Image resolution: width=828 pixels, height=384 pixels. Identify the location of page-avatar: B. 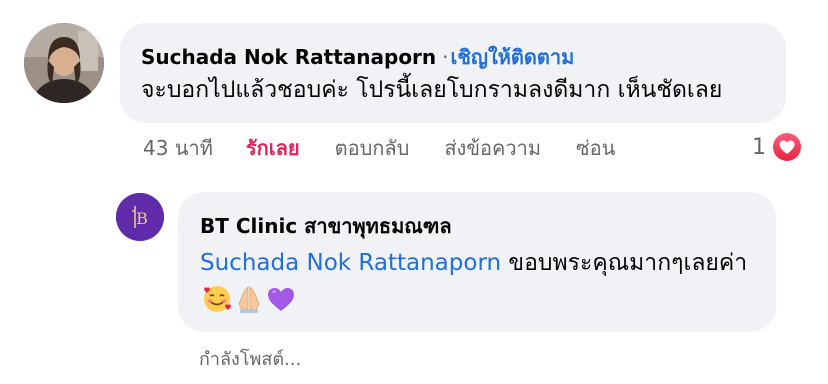
(140, 217).